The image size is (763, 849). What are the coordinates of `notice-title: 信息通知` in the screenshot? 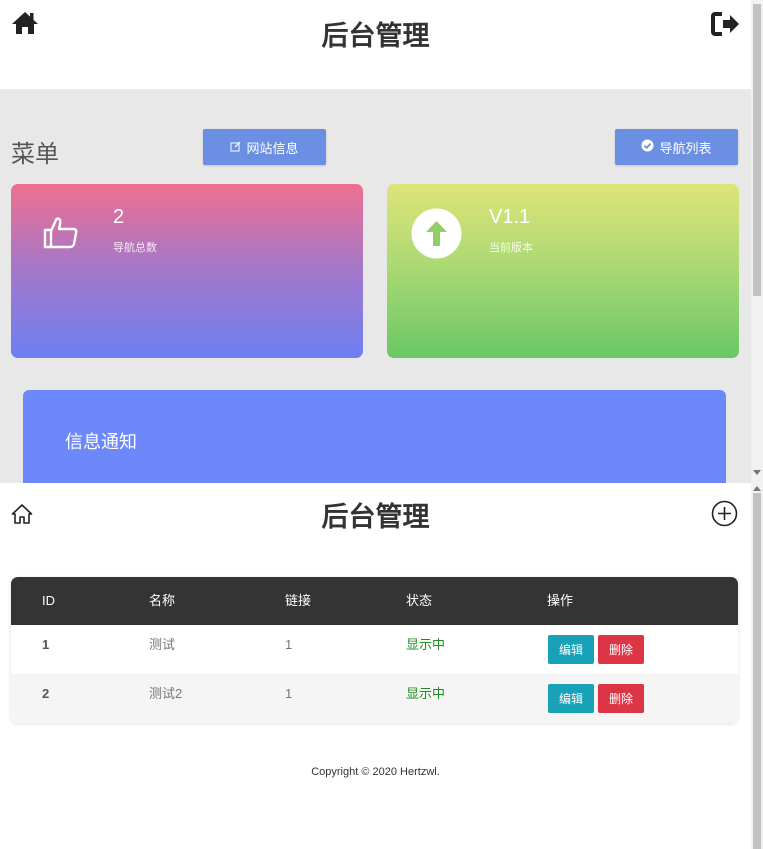 It's located at (101, 442).